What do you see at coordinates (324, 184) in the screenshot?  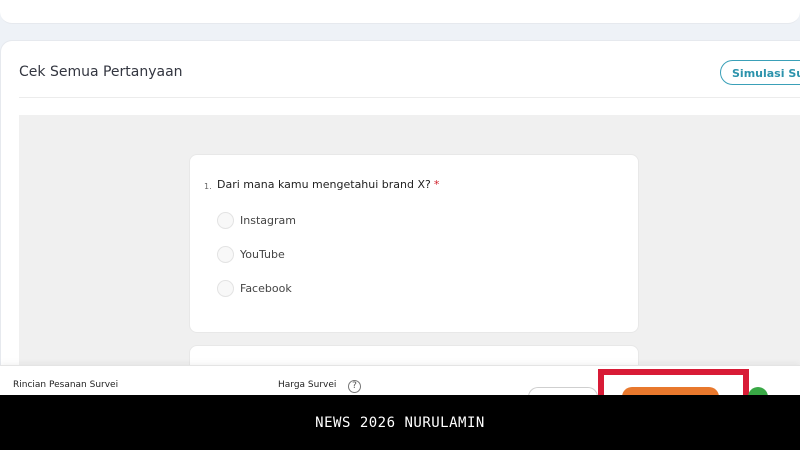 I see `question-label: Dari mana kamu mengetahui brand X?` at bounding box center [324, 184].